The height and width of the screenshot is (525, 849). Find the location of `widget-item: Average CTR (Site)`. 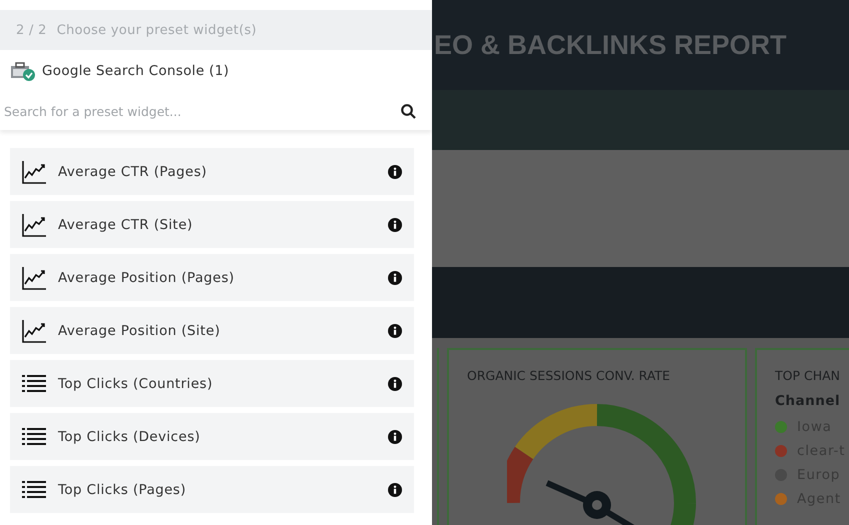

widget-item: Average CTR (Site) is located at coordinates (212, 224).